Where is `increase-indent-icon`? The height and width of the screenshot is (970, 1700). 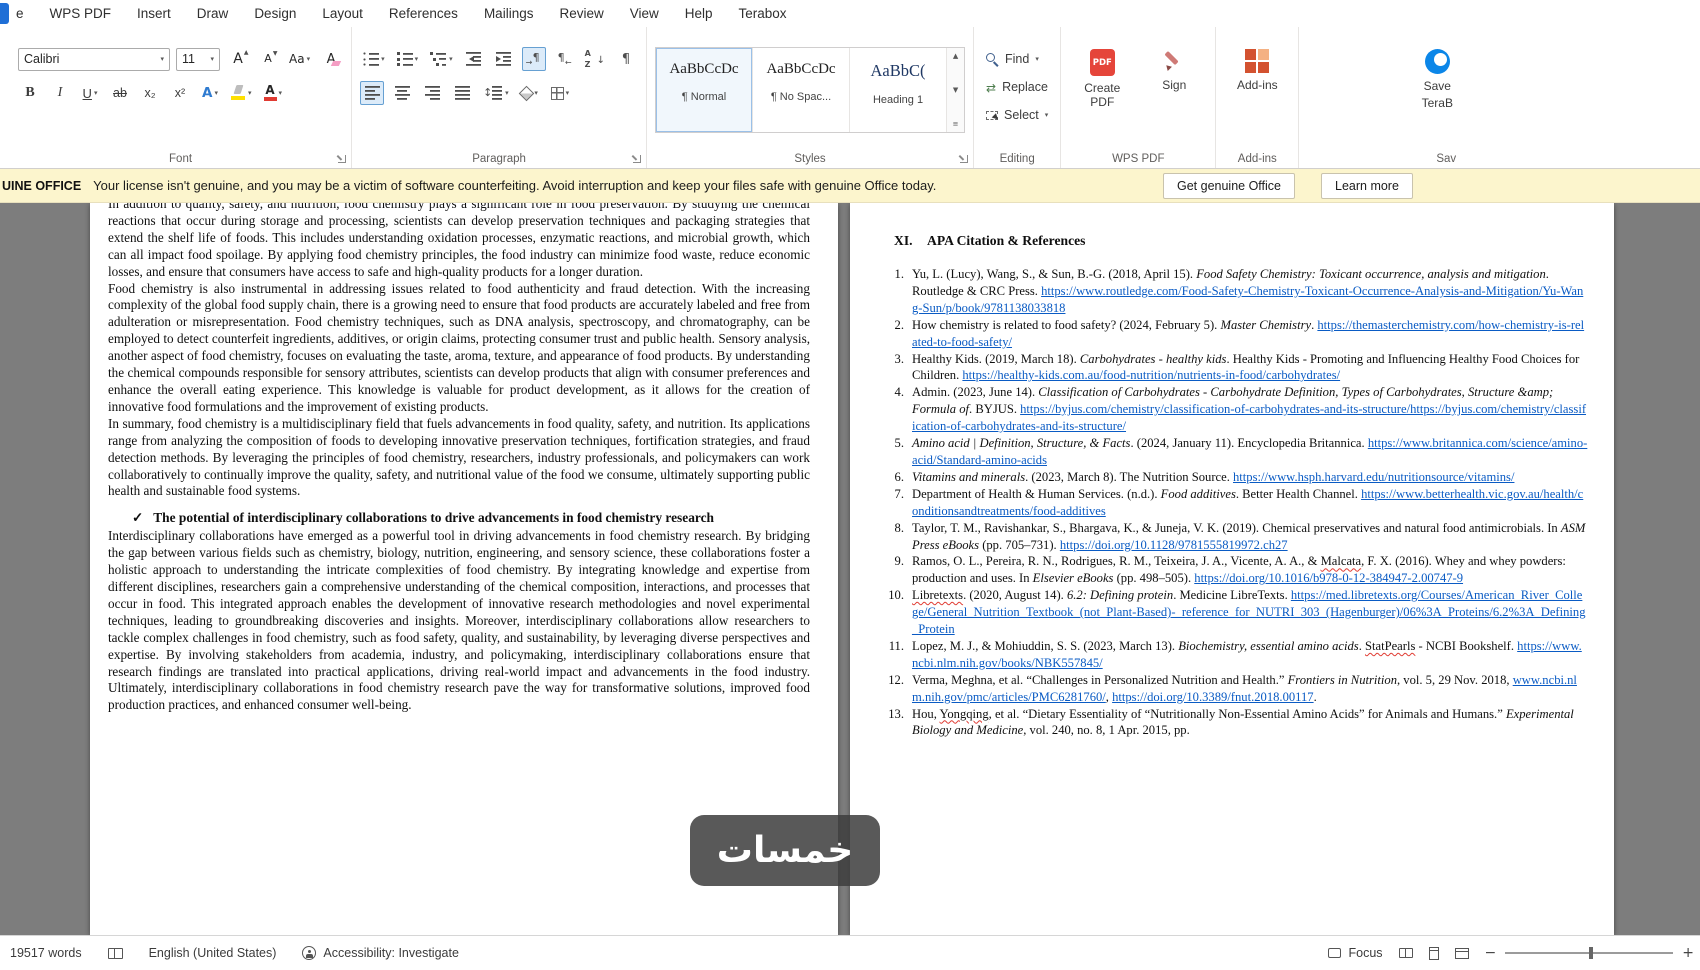 increase-indent-icon is located at coordinates (503, 59).